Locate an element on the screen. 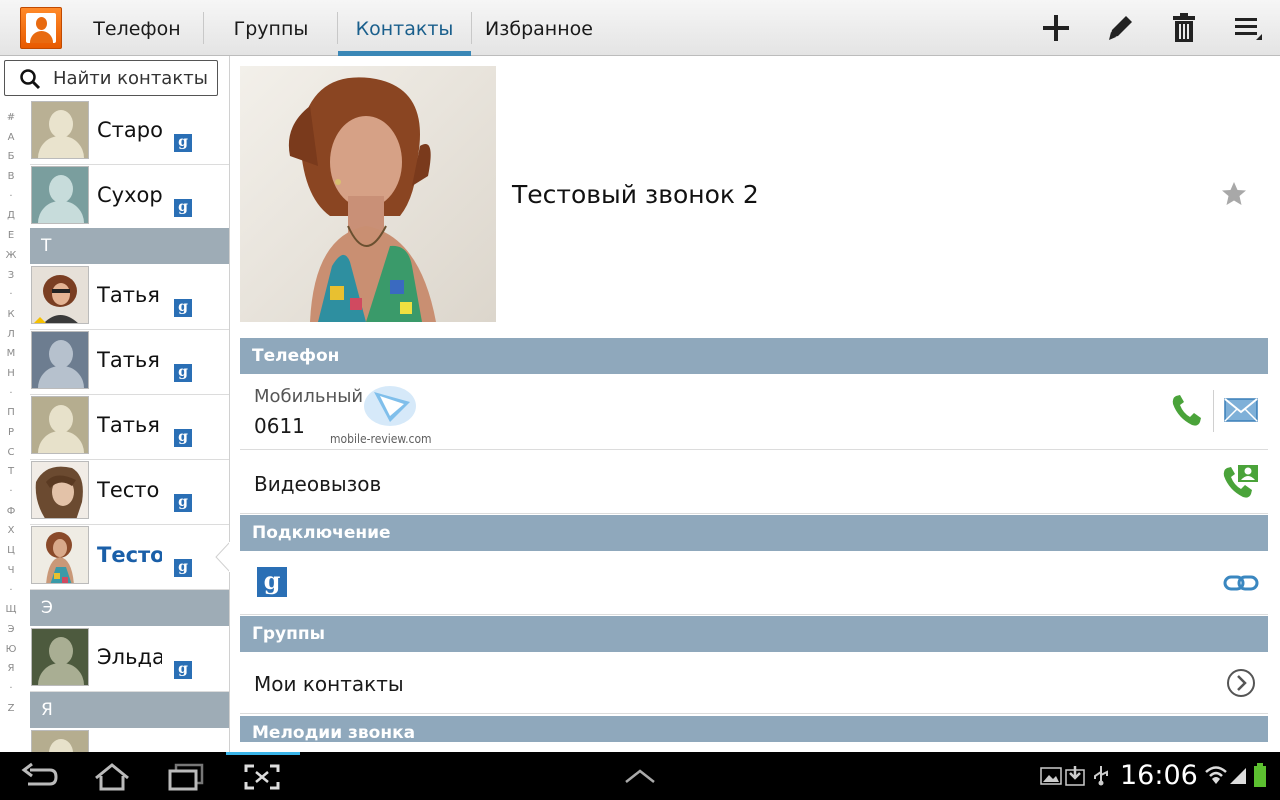 Image resolution: width=1280 pixels, height=800 pixels. alphabet-index-letter: Р is located at coordinates (11, 433).